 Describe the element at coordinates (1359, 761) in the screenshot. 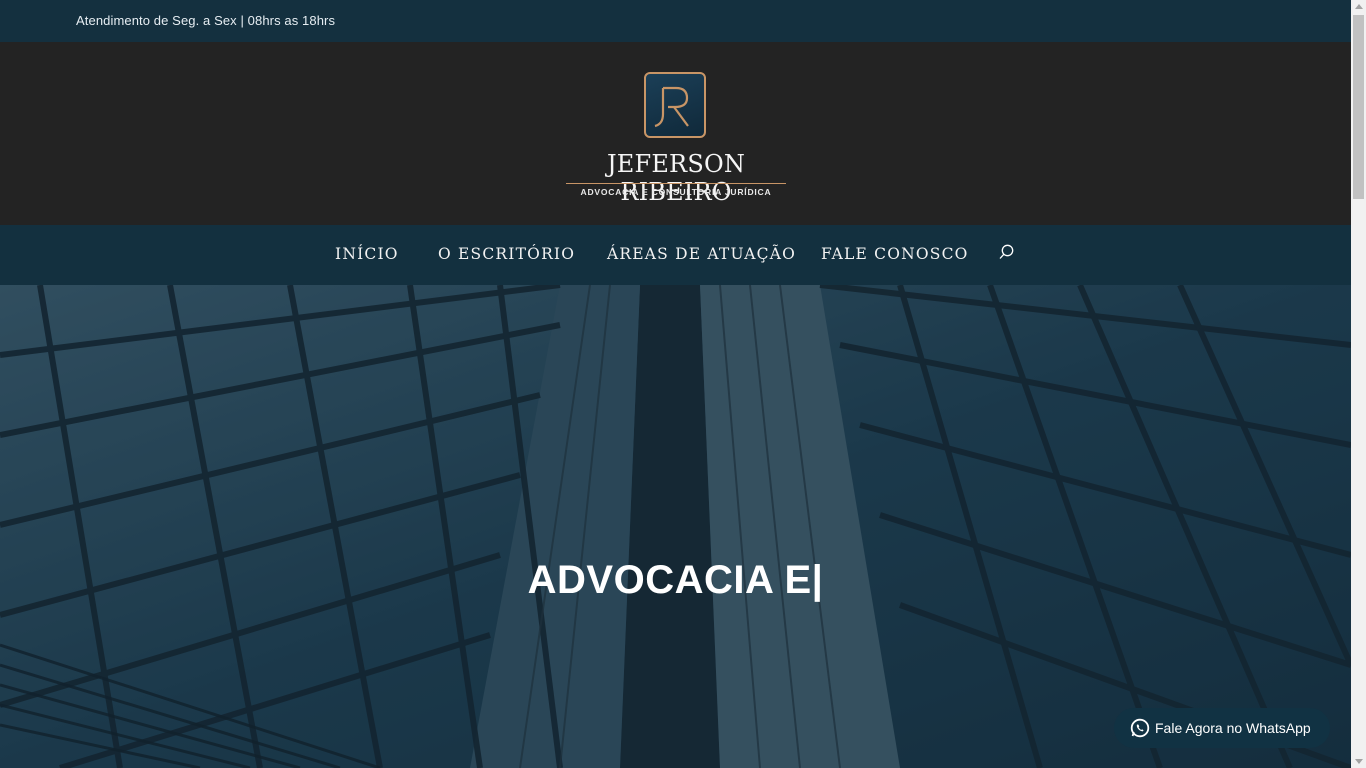

I see `scroll-down-arrow-icon` at that location.